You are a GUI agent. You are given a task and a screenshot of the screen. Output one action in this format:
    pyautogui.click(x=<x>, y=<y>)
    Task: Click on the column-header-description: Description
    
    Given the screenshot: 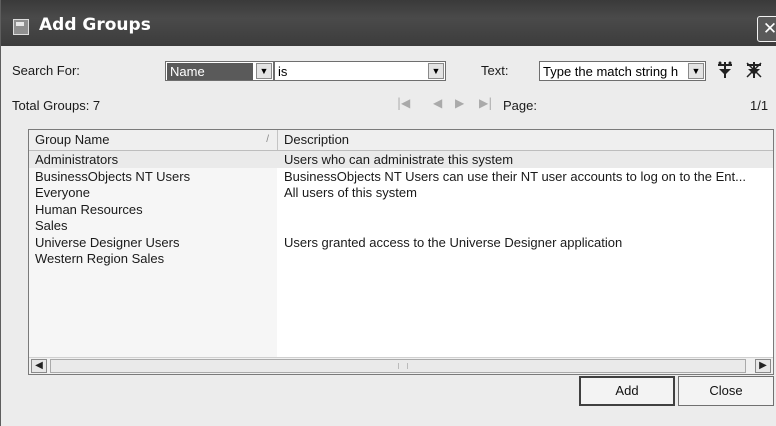 What is the action you would take?
    pyautogui.click(x=525, y=140)
    